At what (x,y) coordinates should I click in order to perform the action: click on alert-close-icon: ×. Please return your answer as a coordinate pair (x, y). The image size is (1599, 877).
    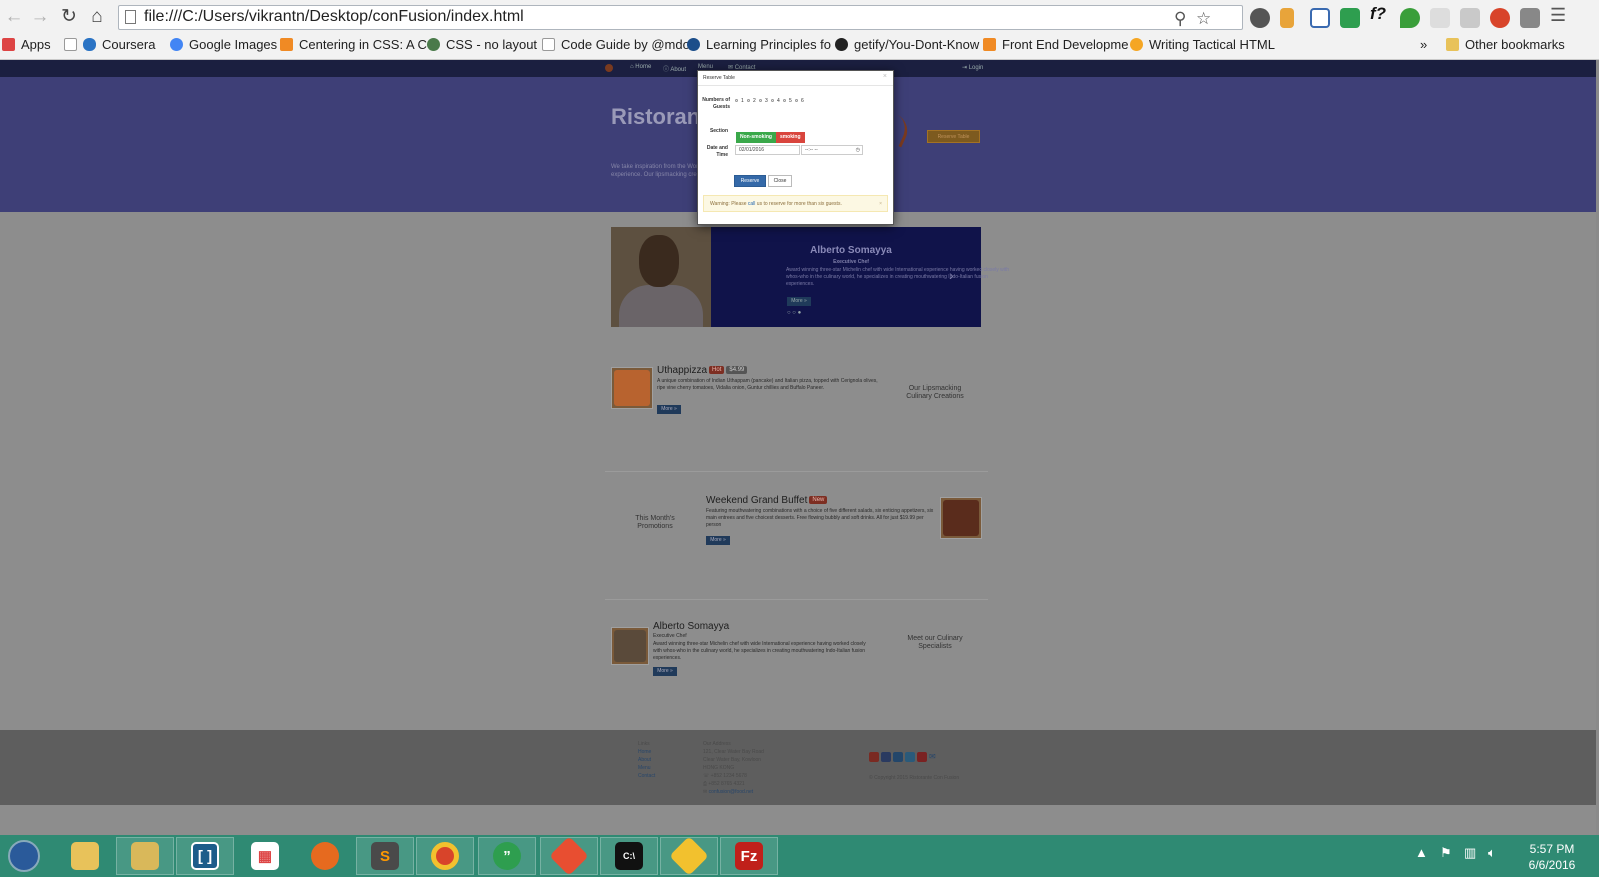
    Looking at the image, I should click on (880, 204).